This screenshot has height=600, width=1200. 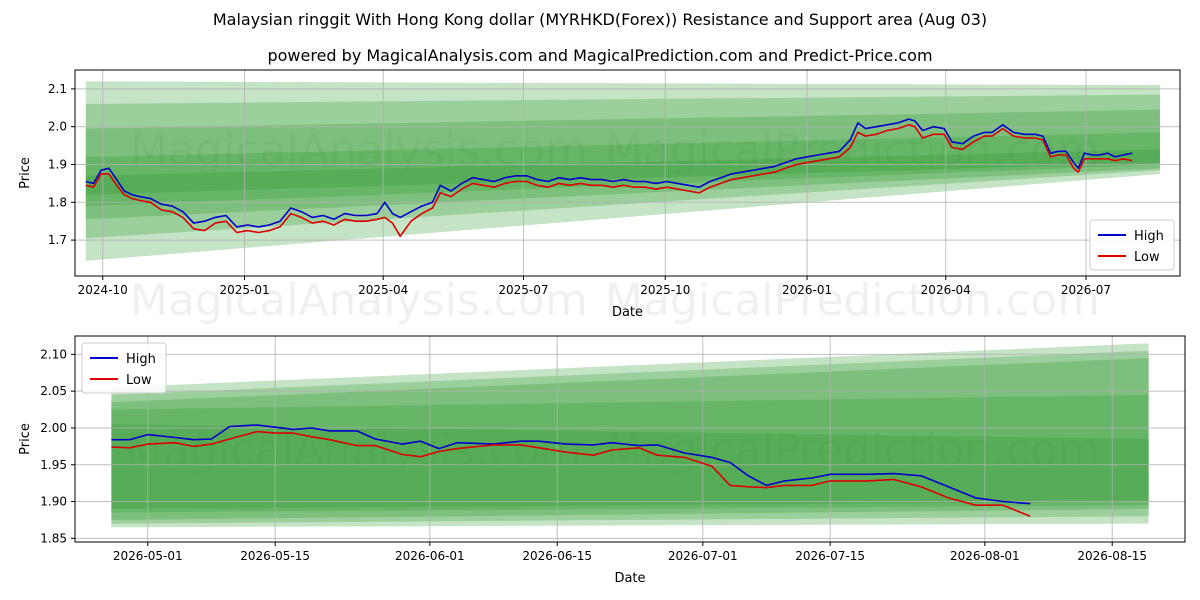 I want to click on x-tick-label: 2026-01, so click(x=807, y=290).